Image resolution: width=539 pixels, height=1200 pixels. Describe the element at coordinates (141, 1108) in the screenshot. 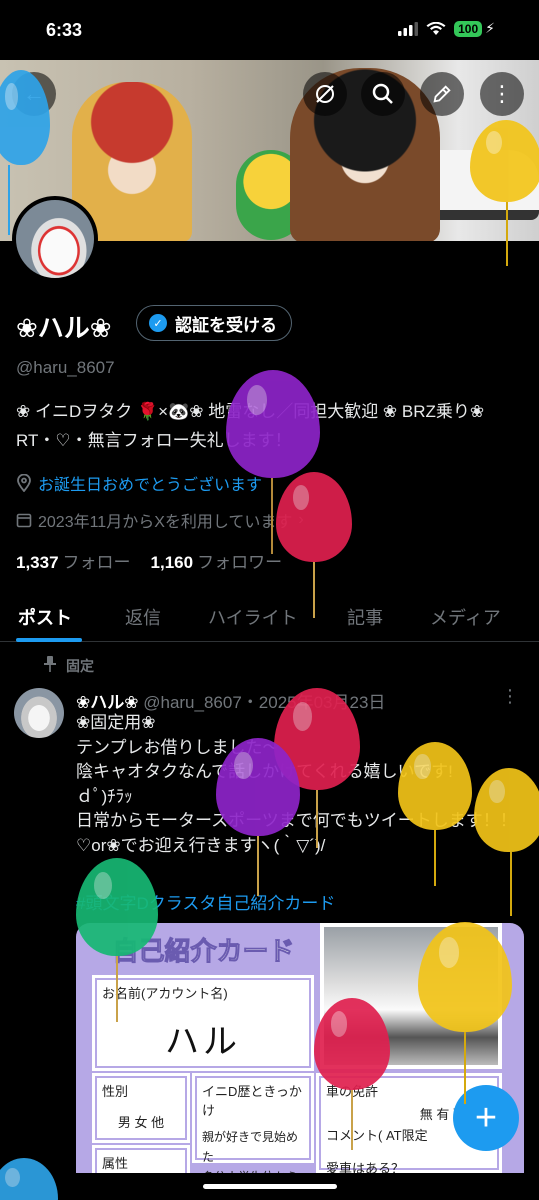

I see `card-gender-box: 性別 男 女 他` at that location.